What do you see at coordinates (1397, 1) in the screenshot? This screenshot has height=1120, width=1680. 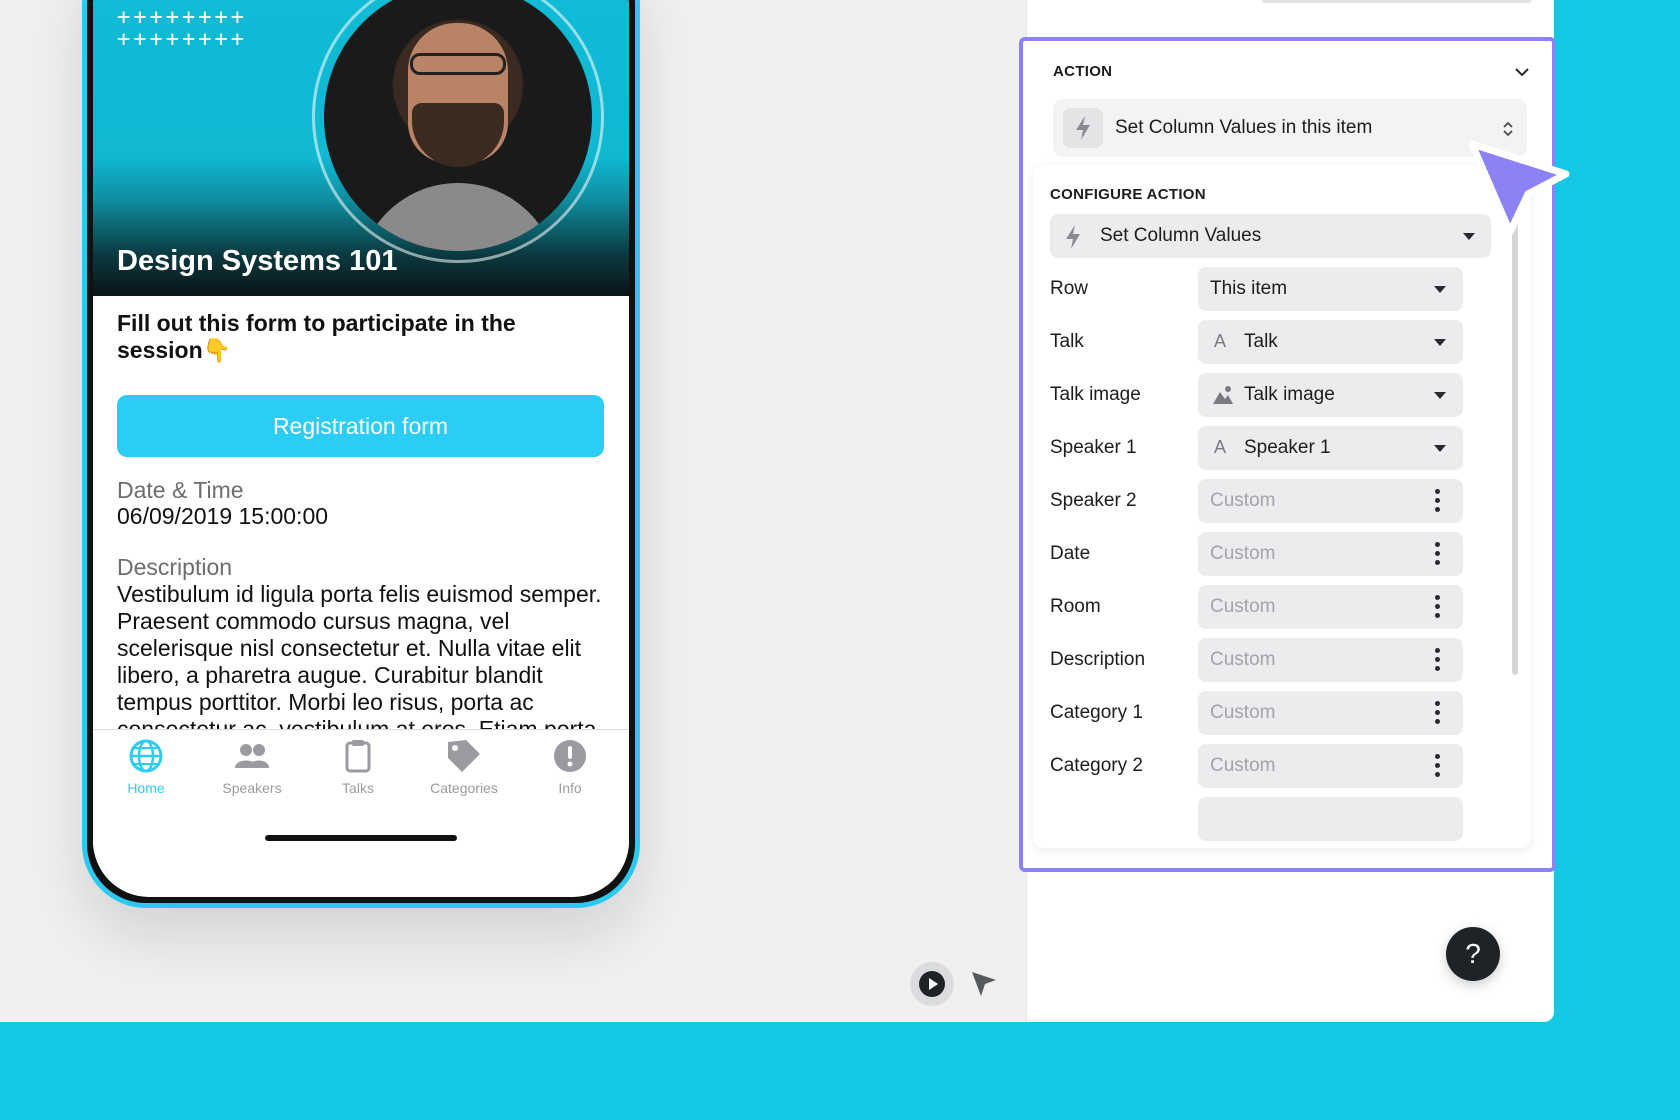 I see `panel-scroll-tab` at bounding box center [1397, 1].